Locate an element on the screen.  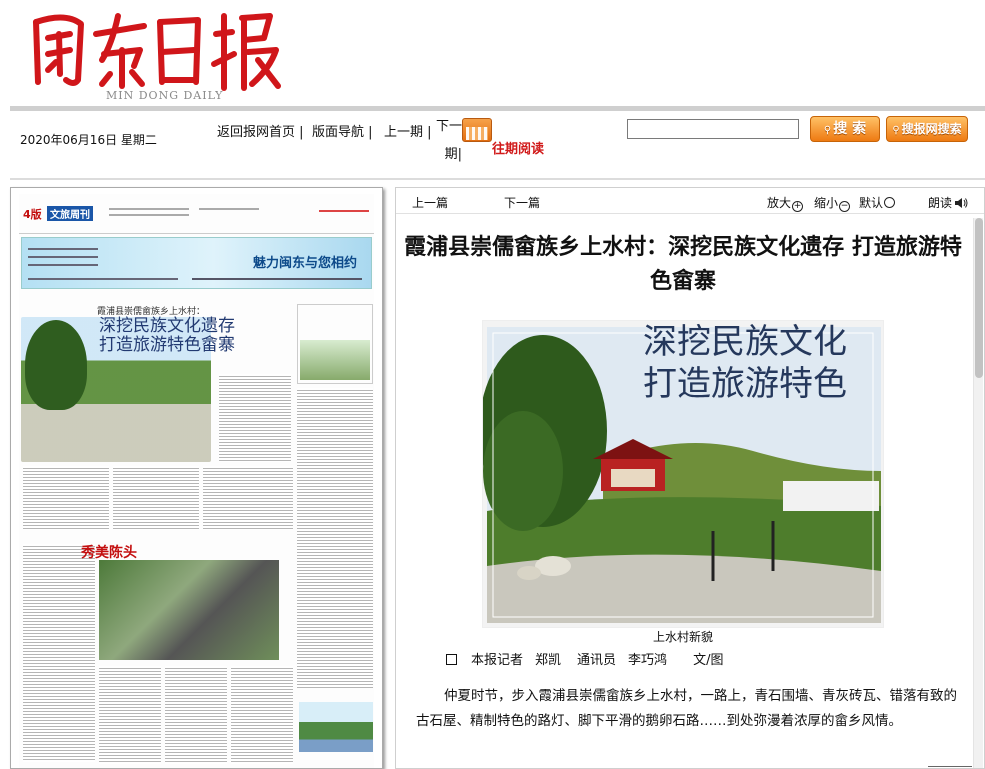
page-header: 4版 文旅周刊 is located at coordinates (196, 214).